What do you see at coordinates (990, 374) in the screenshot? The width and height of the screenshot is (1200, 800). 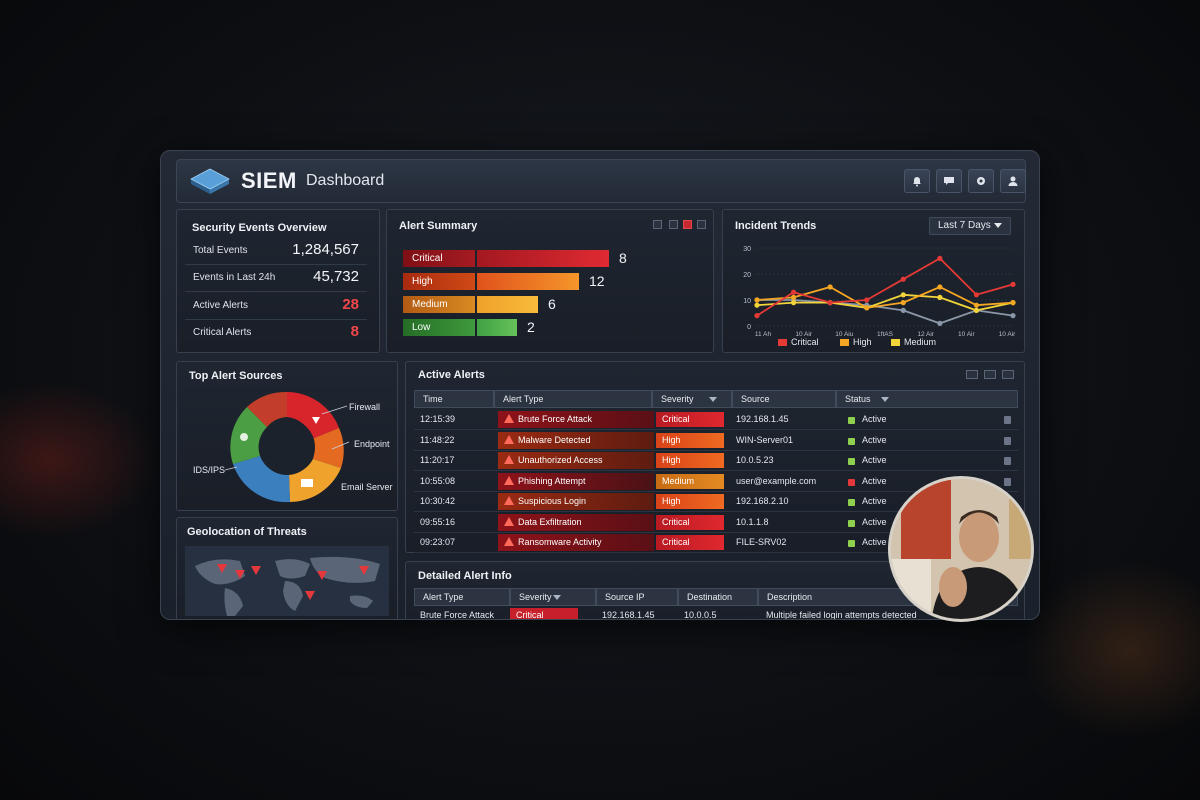 I see `next-button` at bounding box center [990, 374].